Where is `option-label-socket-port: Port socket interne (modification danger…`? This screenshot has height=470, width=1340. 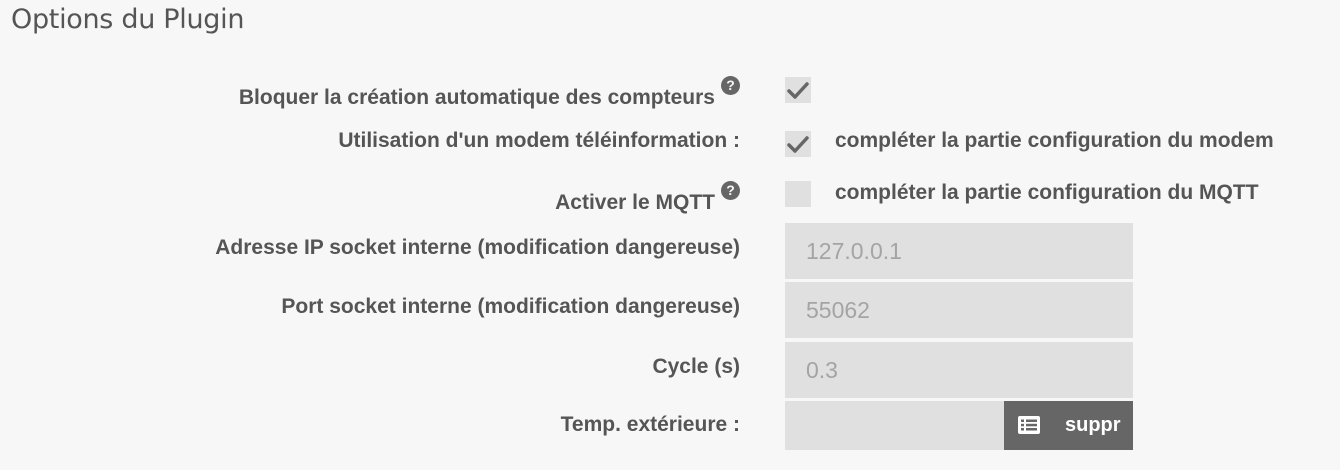 option-label-socket-port: Port socket interne (modification danger… is located at coordinates (510, 306).